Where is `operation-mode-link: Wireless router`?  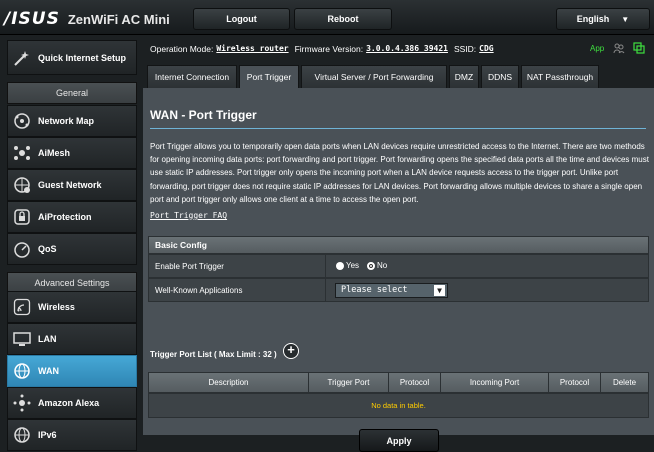 operation-mode-link: Wireless router is located at coordinates (252, 48).